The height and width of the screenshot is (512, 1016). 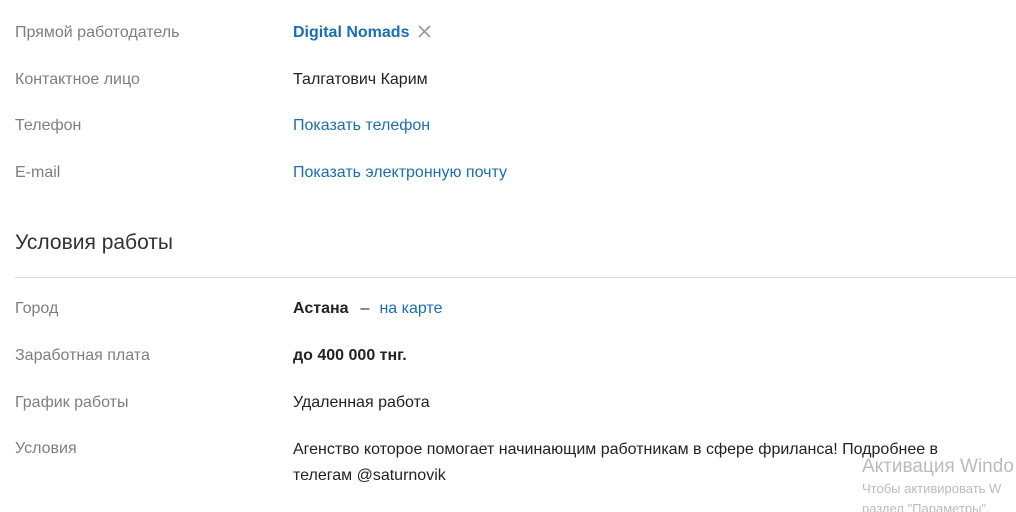 I want to click on company-name-link: Digital Nomads, so click(x=351, y=32).